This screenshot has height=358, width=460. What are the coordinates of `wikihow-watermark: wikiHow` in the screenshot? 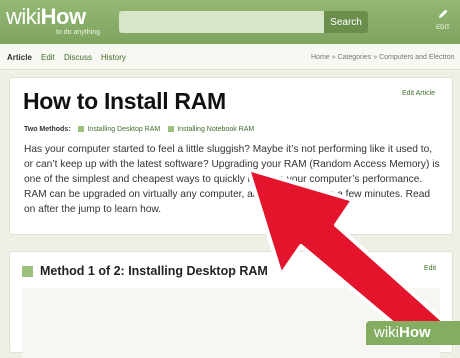 It's located at (413, 333).